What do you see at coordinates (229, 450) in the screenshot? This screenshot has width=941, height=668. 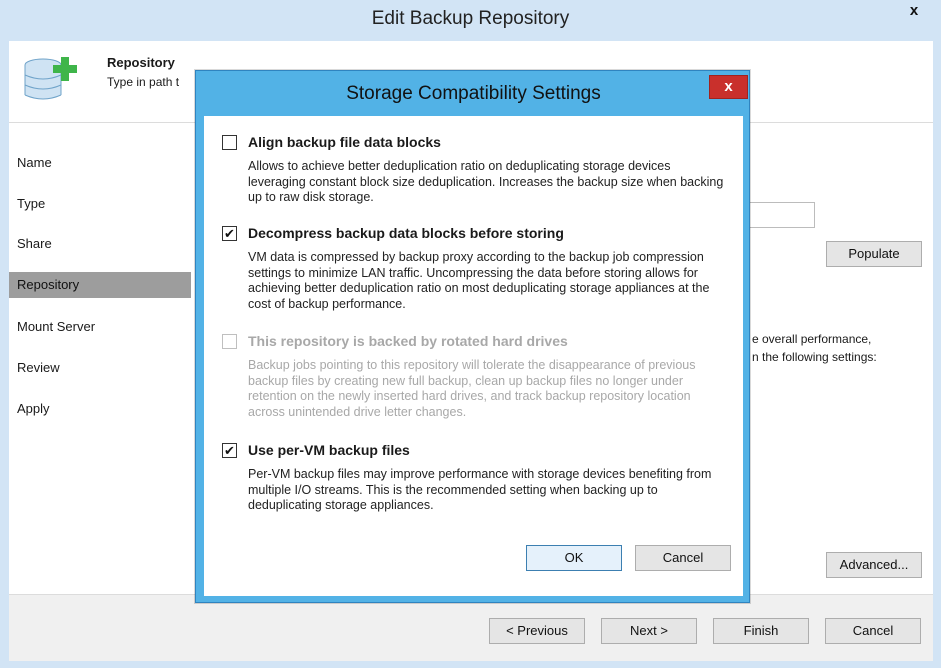 I see `per-vm-files-checkbox: ✔` at bounding box center [229, 450].